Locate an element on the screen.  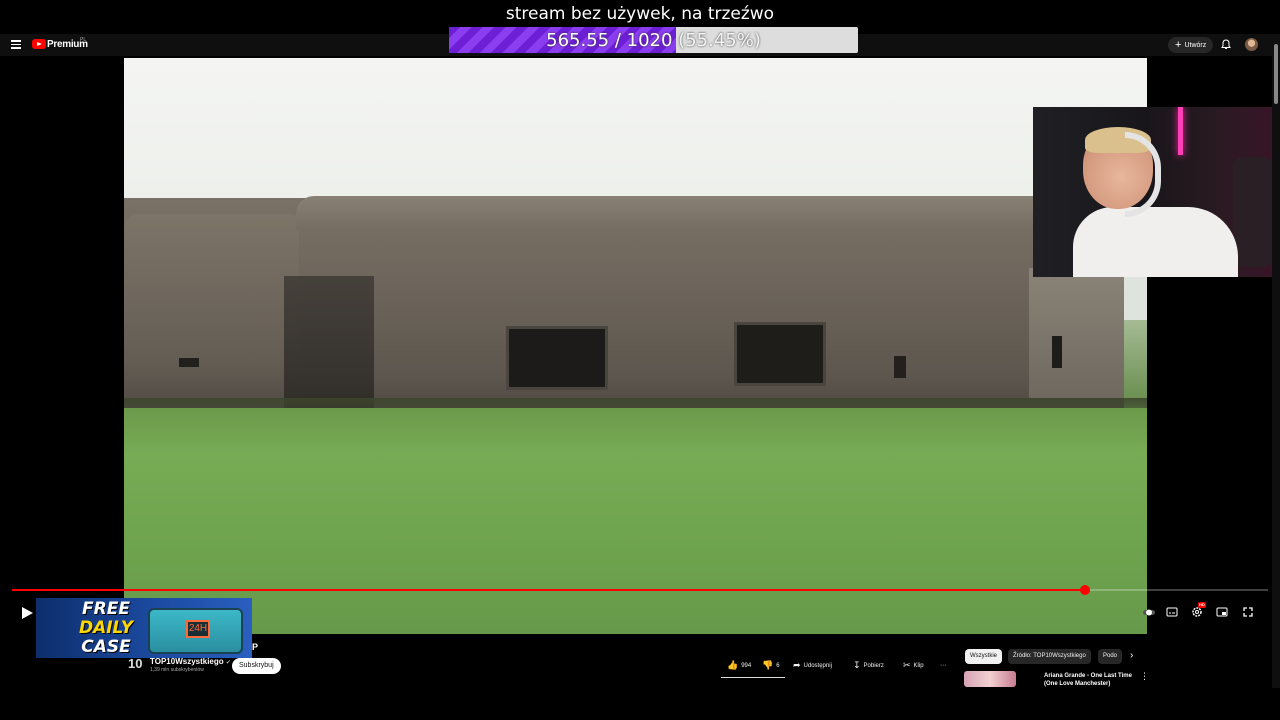
subscriber-count: 1,39 mln subskrybentów is located at coordinates (177, 670).